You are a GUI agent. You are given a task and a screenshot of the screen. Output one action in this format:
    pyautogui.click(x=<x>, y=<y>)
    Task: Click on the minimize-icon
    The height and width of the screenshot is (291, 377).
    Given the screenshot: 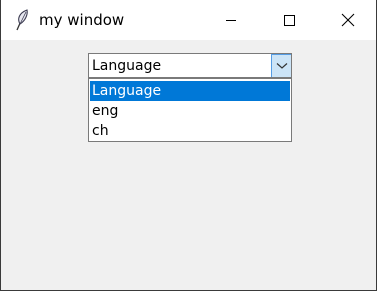 What is the action you would take?
    pyautogui.click(x=231, y=20)
    